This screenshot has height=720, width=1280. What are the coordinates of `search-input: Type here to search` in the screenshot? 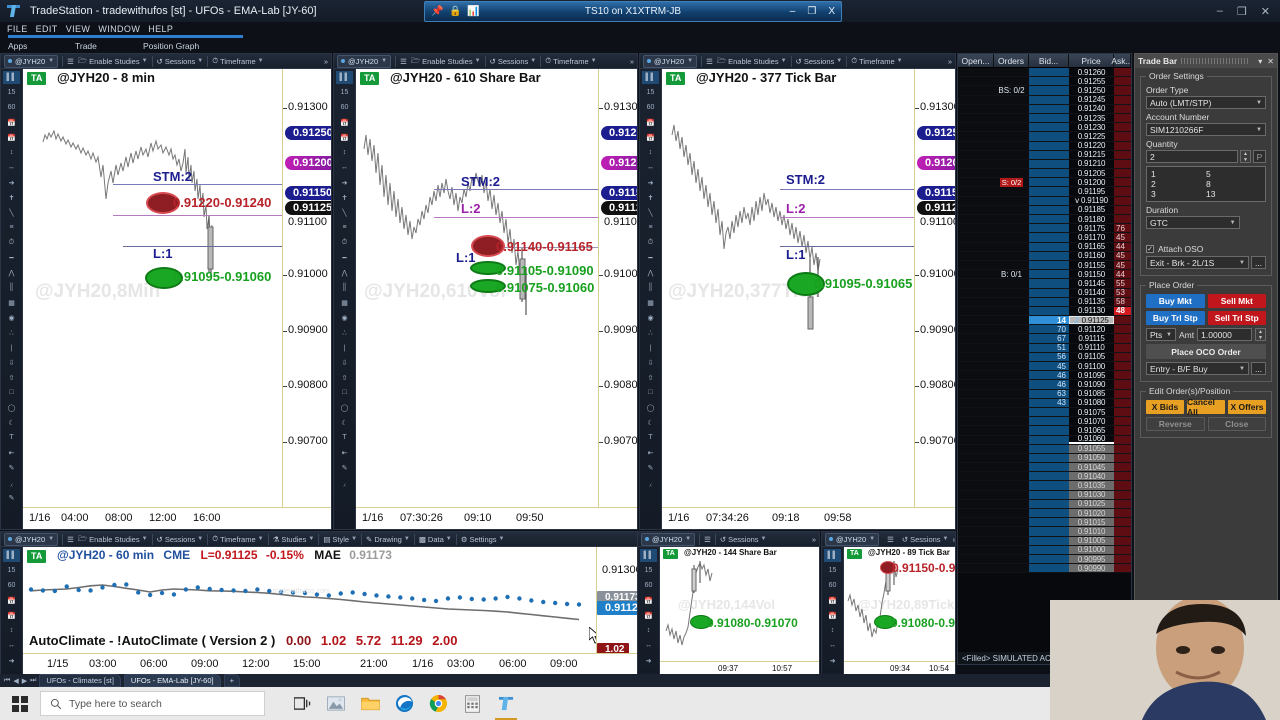 It's located at (152, 703).